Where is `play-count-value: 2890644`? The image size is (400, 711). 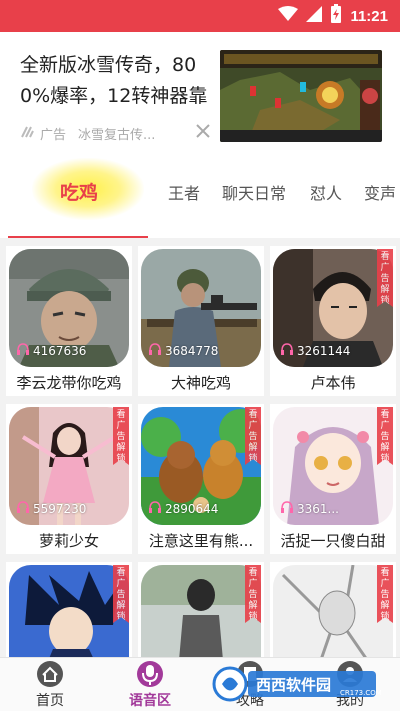
play-count-value: 2890644 is located at coordinates (192, 508).